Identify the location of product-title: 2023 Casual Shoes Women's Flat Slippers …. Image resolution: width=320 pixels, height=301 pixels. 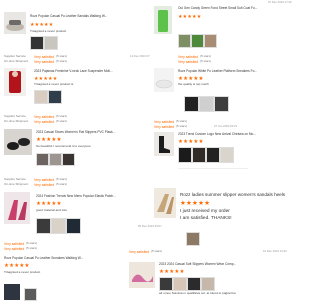
(81, 132).